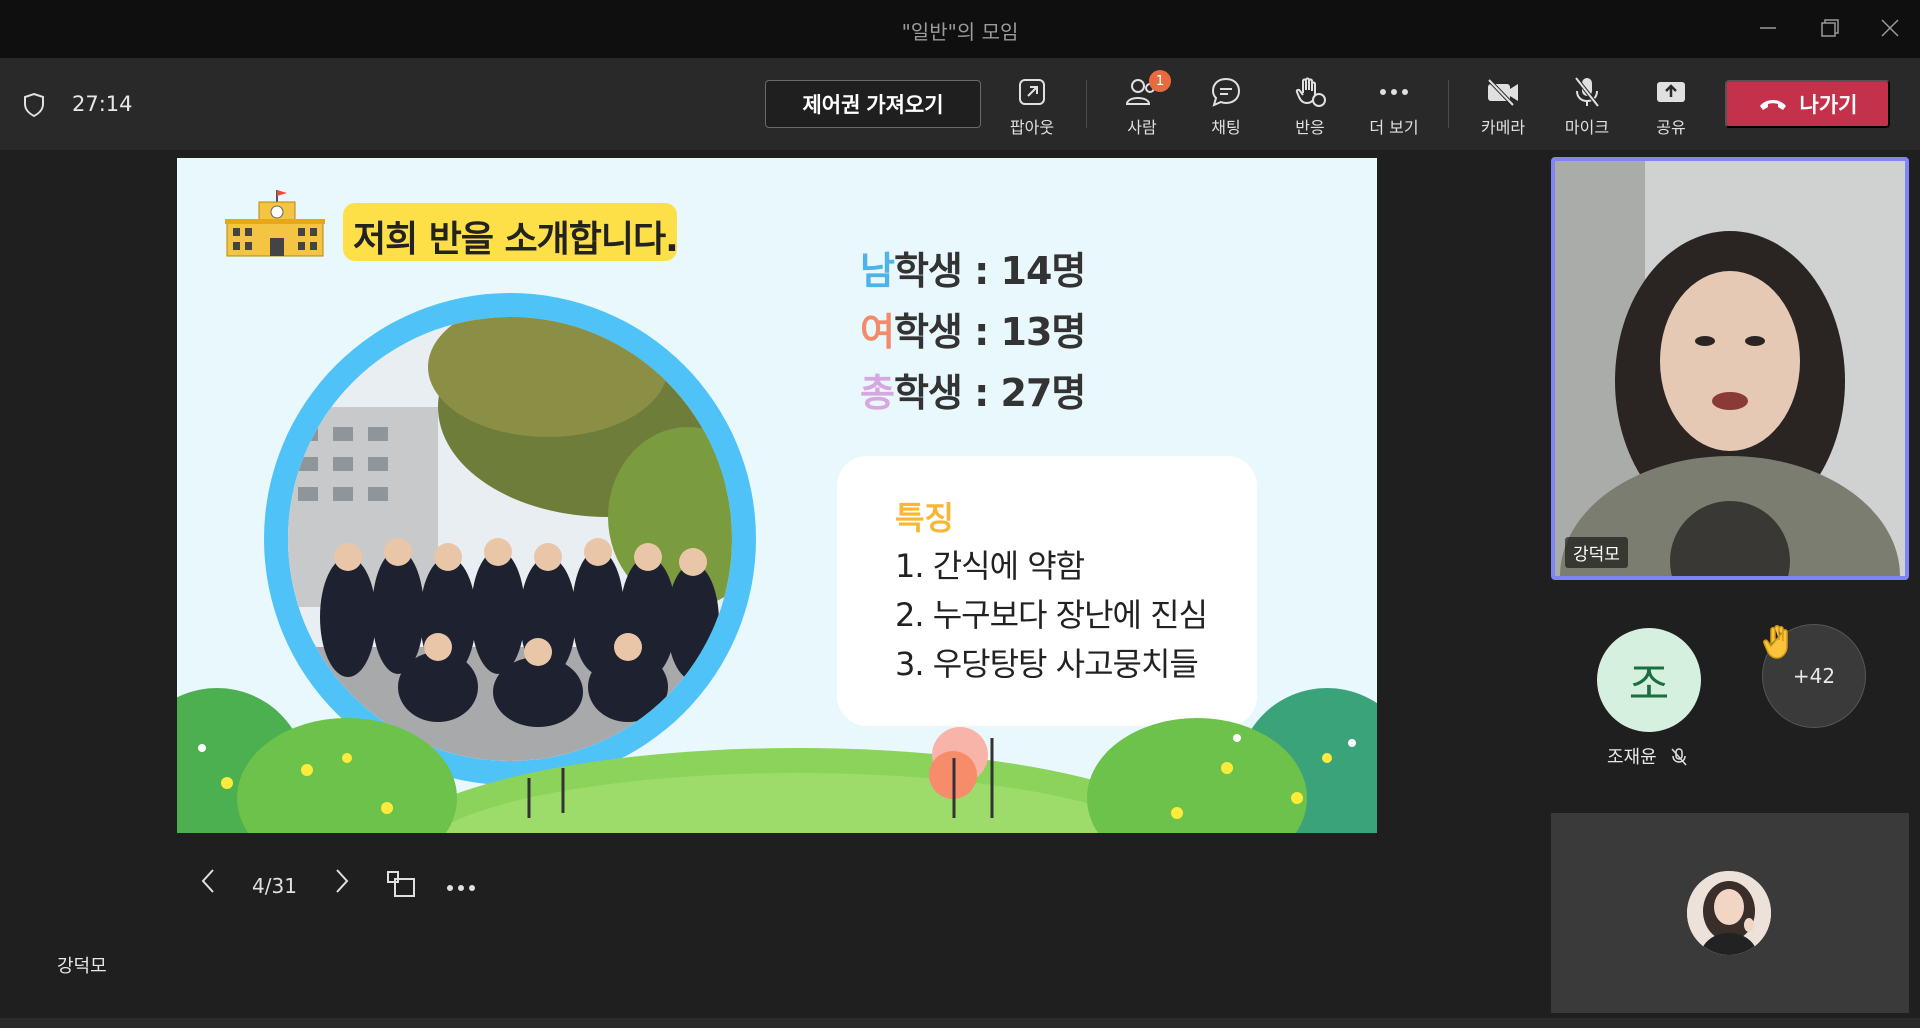 This screenshot has height=1028, width=1920. I want to click on slide-more-button, so click(461, 887).